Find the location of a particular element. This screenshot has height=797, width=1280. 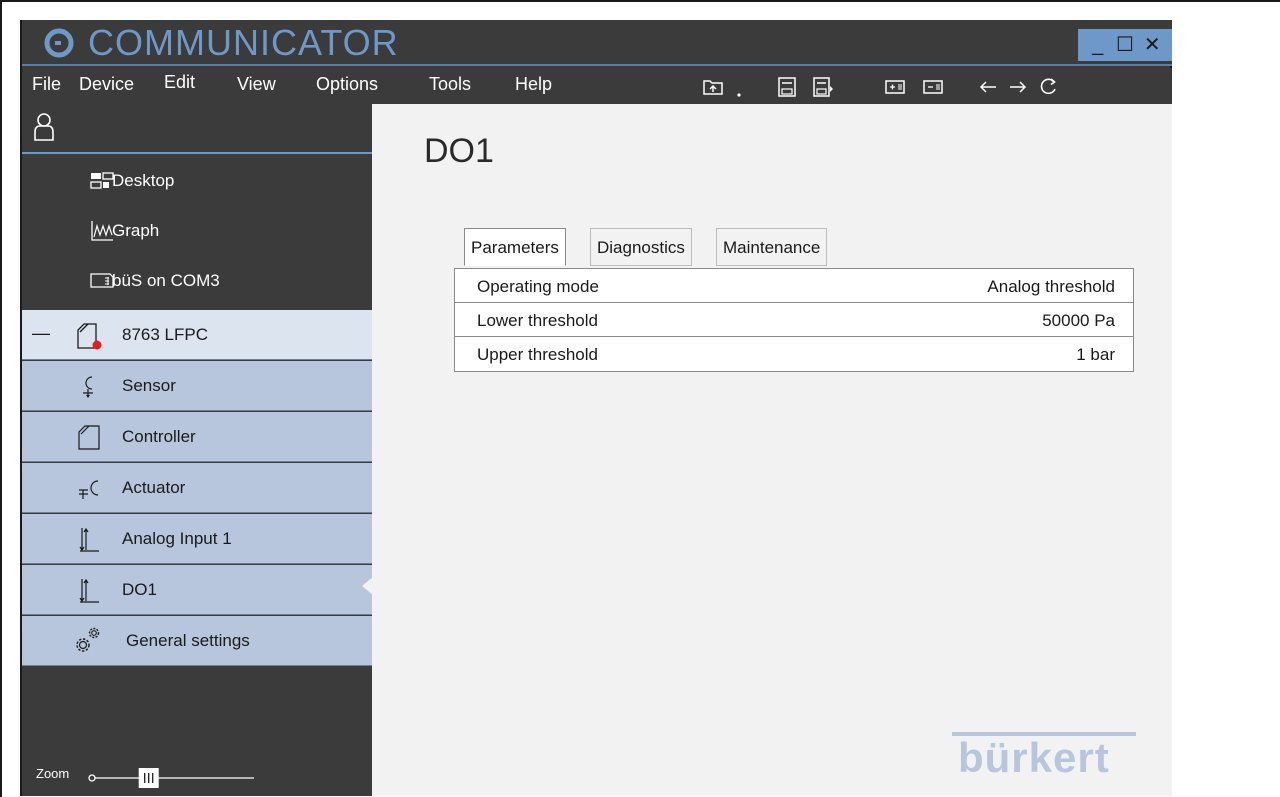

maximize-button: ☐ is located at coordinates (1125, 45).